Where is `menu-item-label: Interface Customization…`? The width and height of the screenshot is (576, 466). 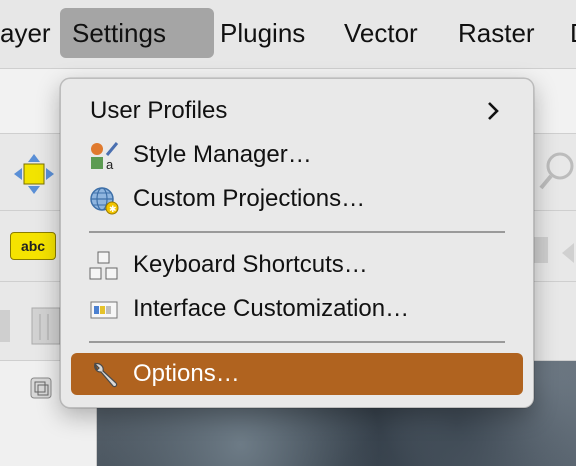
menu-item-label: Interface Customization… is located at coordinates (271, 308).